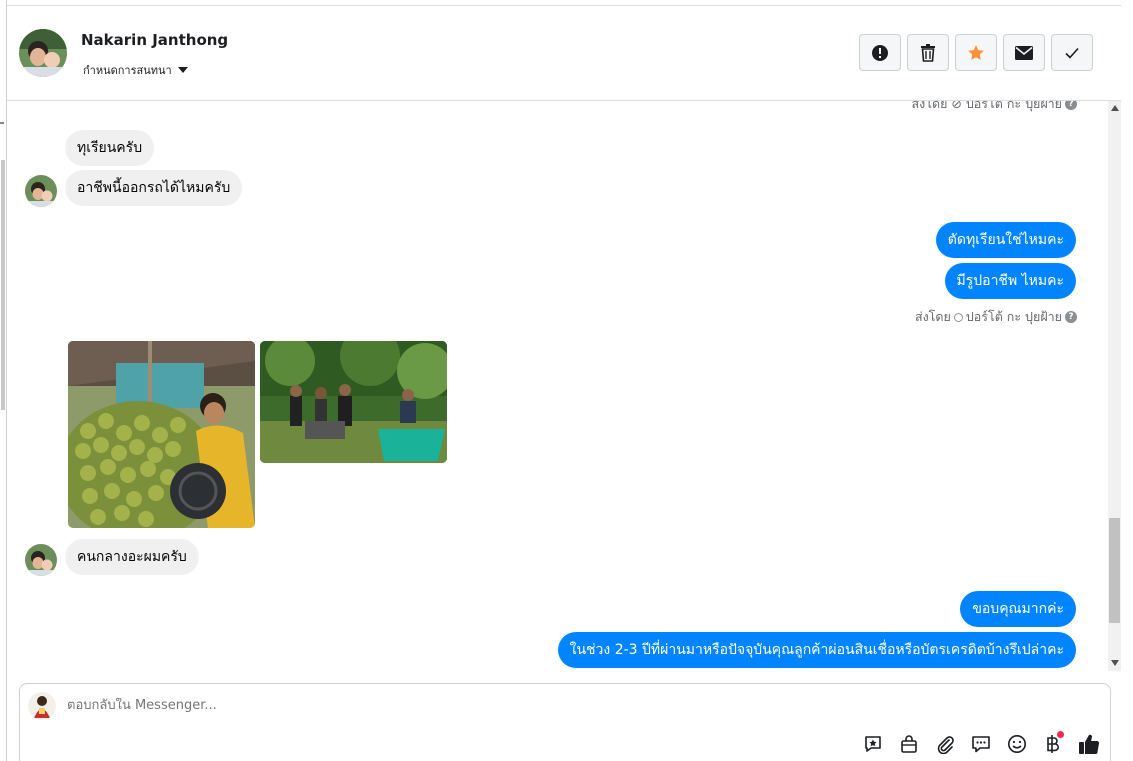  I want to click on sent-by-note-top: ส่งโดย ⊘ ปอร์โต้ กะ ปุยฝ้าย ?, so click(994, 107).